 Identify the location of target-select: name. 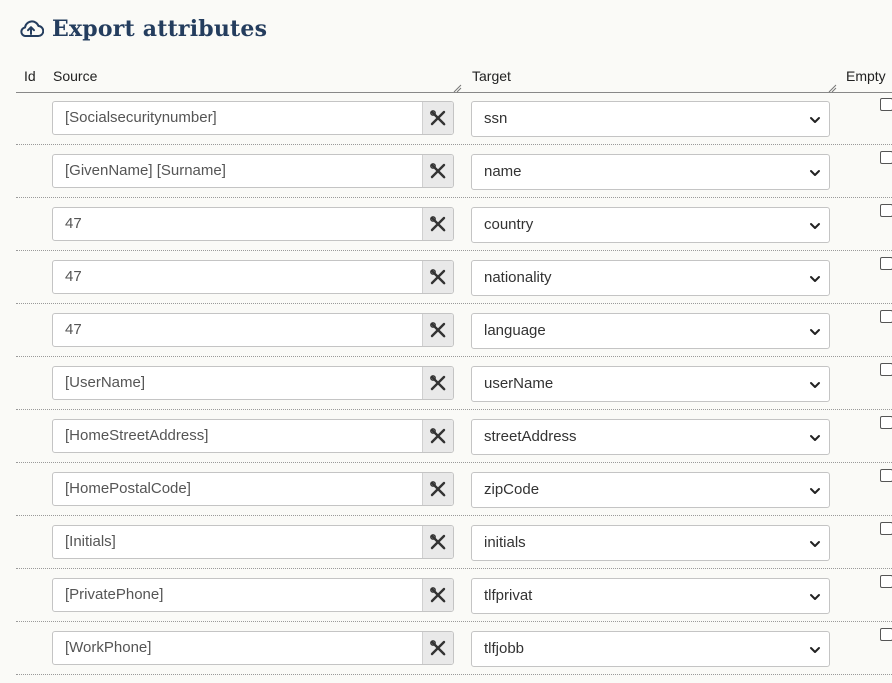
(650, 172).